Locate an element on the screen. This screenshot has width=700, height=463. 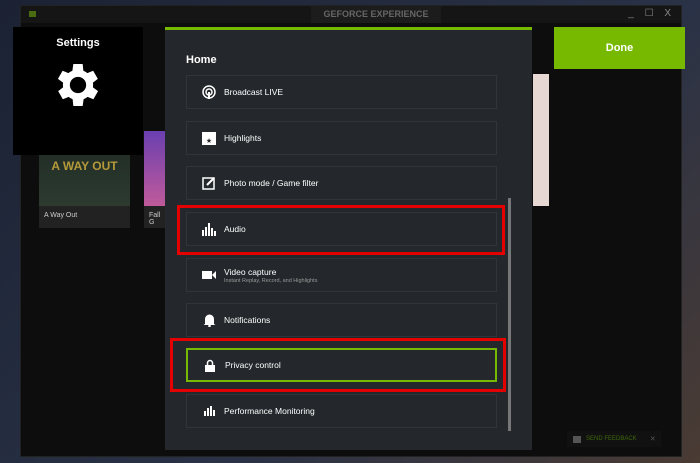
menu-item-label: Photo mode / Game filter is located at coordinates (271, 183).